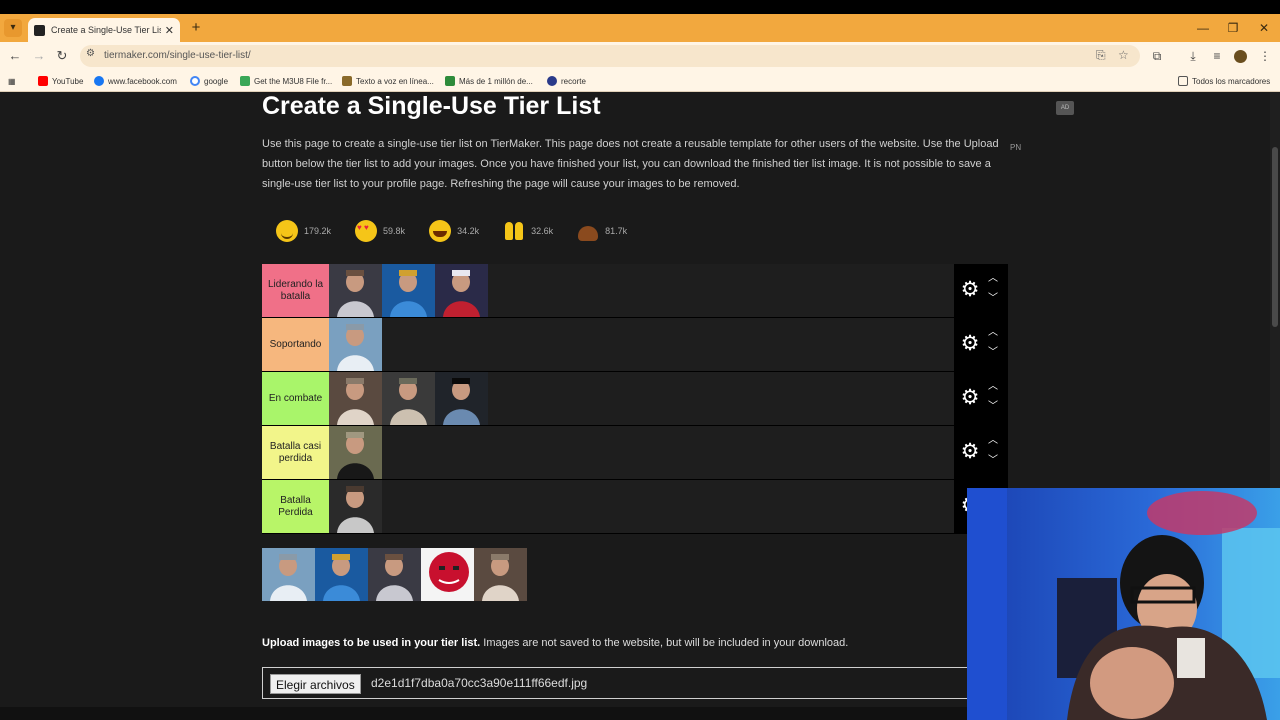 This screenshot has height=720, width=1280. I want to click on bookmark-label: recorte, so click(573, 81).